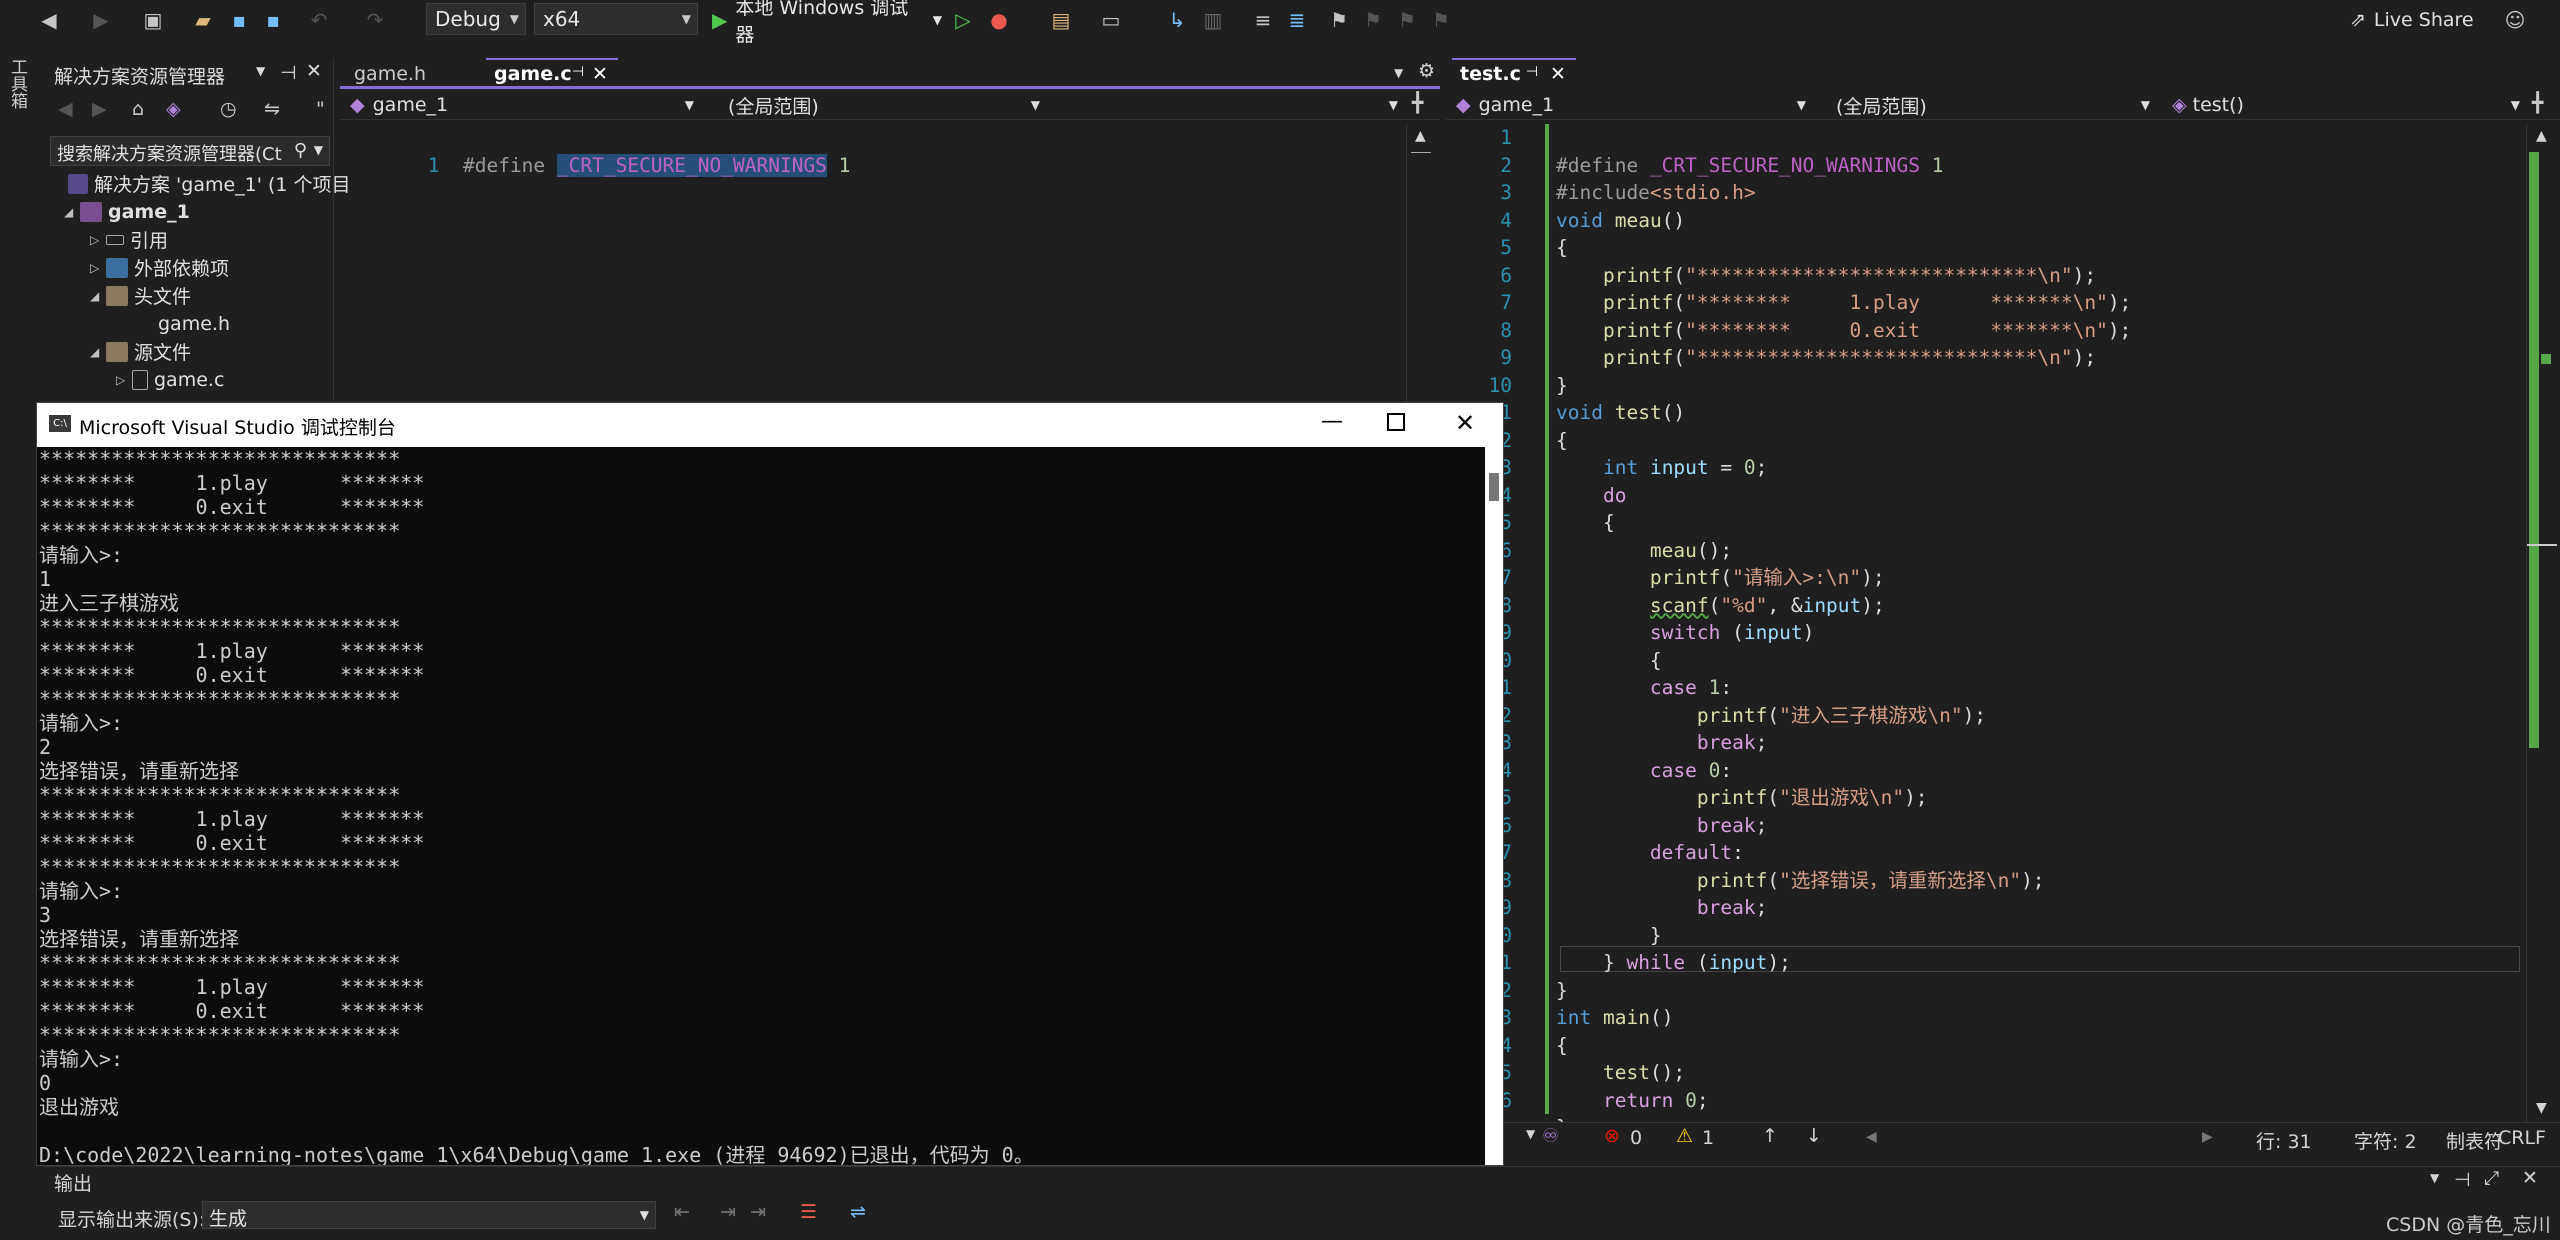  Describe the element at coordinates (320, 109) in the screenshot. I see `more-icon: "` at that location.